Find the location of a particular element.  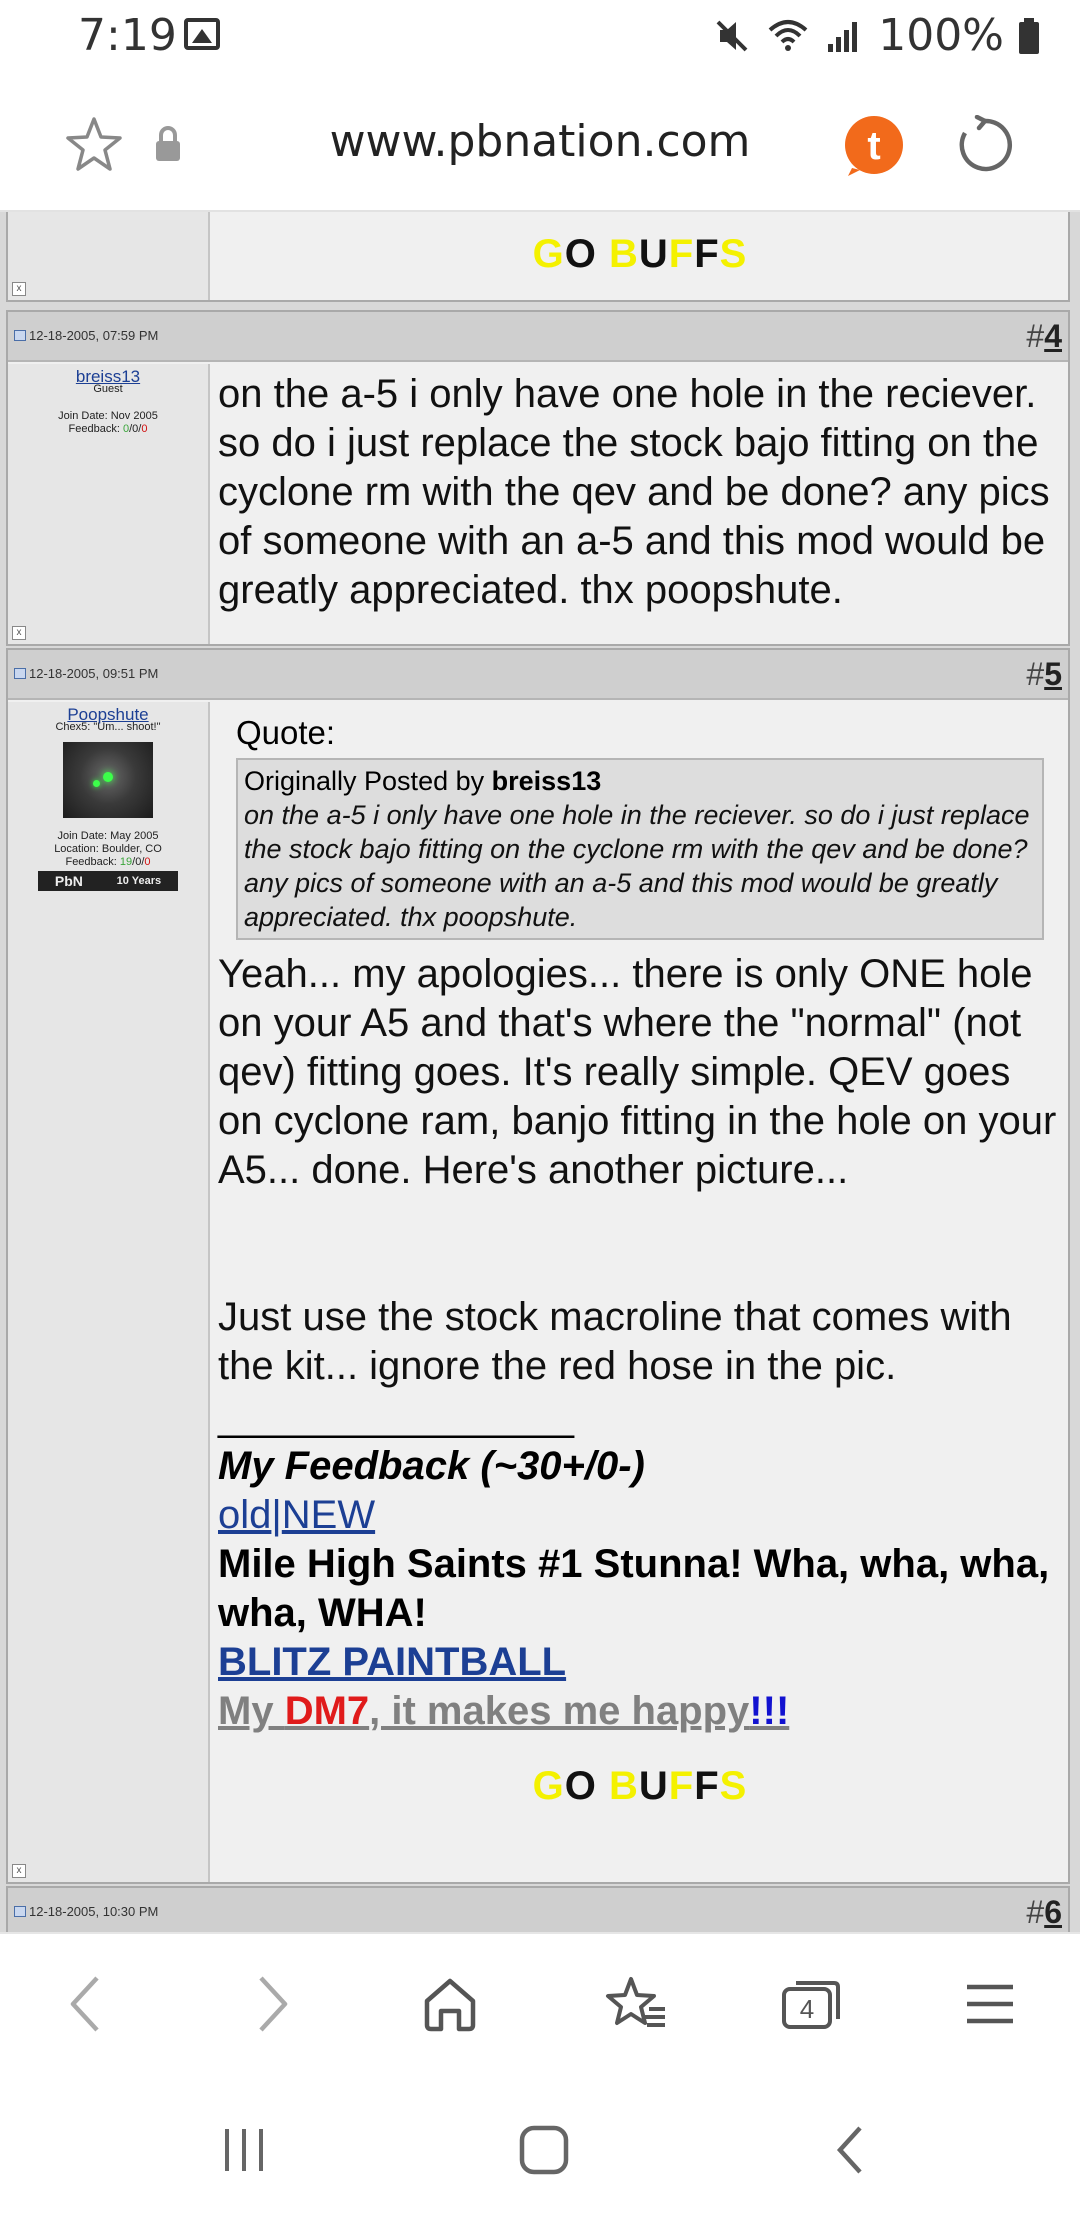

post-number: #4 is located at coordinates (1044, 336).